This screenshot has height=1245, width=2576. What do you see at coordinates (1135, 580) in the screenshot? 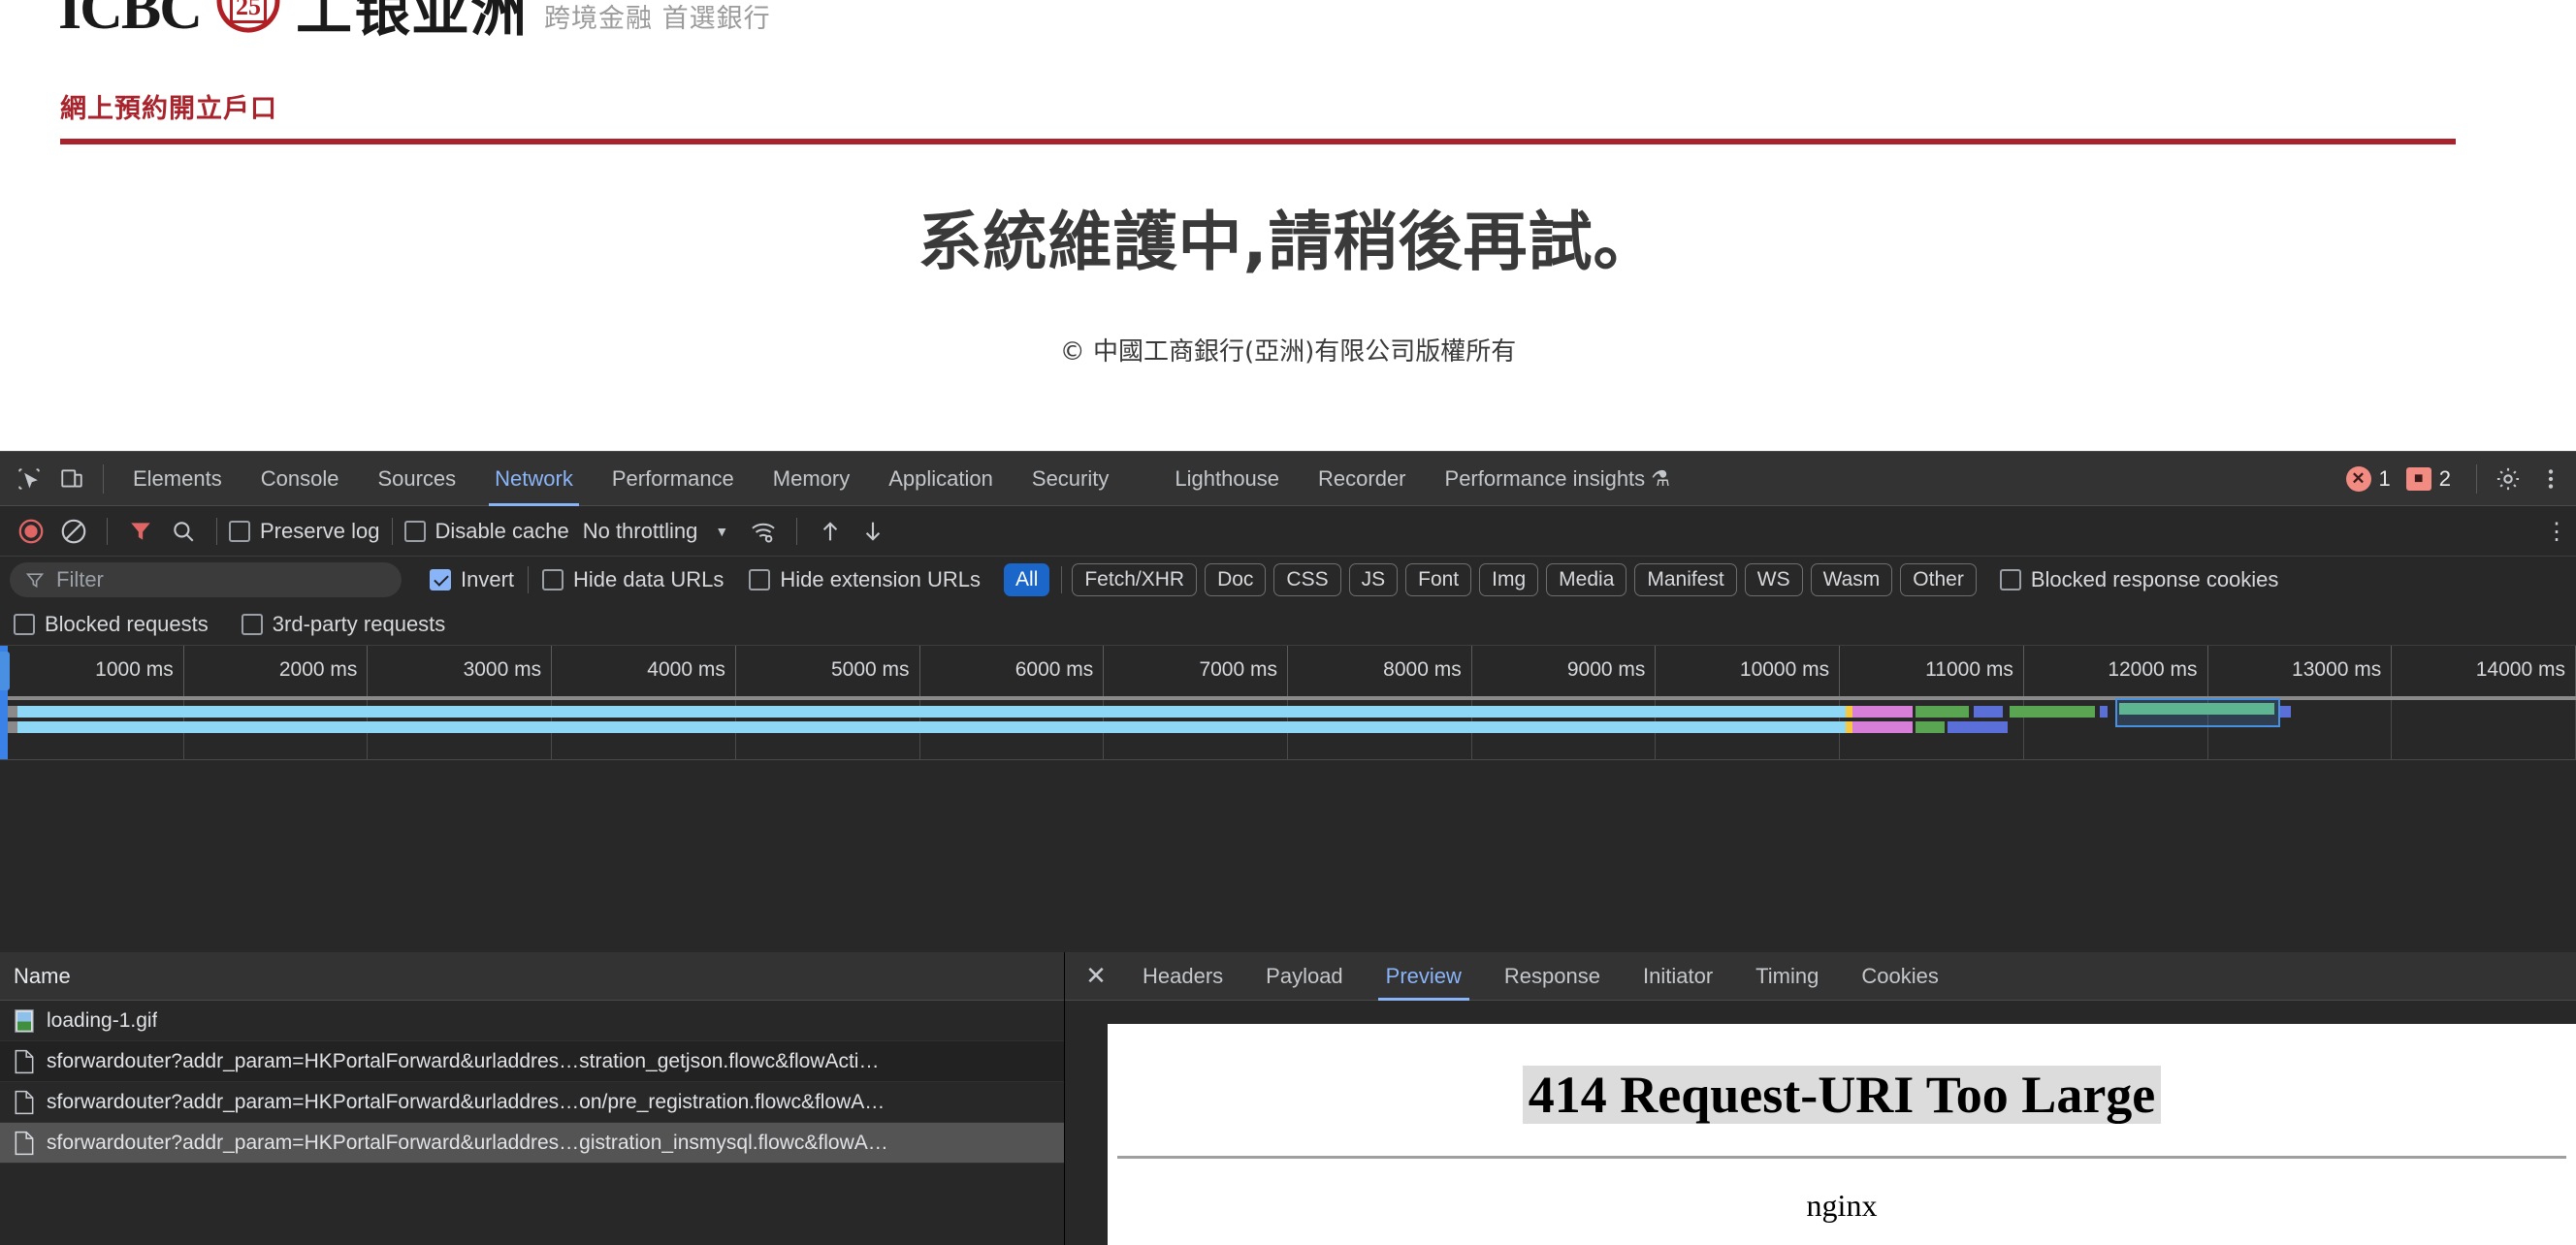
I see `type-filter-fetch-xhr: Fetch/XHR` at bounding box center [1135, 580].